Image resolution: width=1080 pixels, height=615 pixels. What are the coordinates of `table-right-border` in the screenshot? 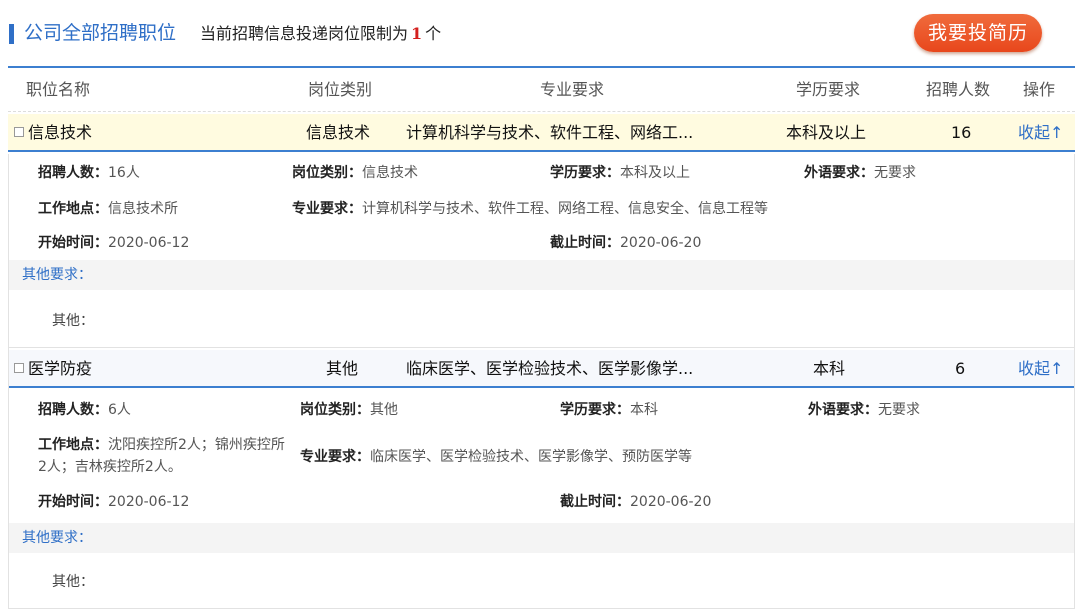 It's located at (1074, 381).